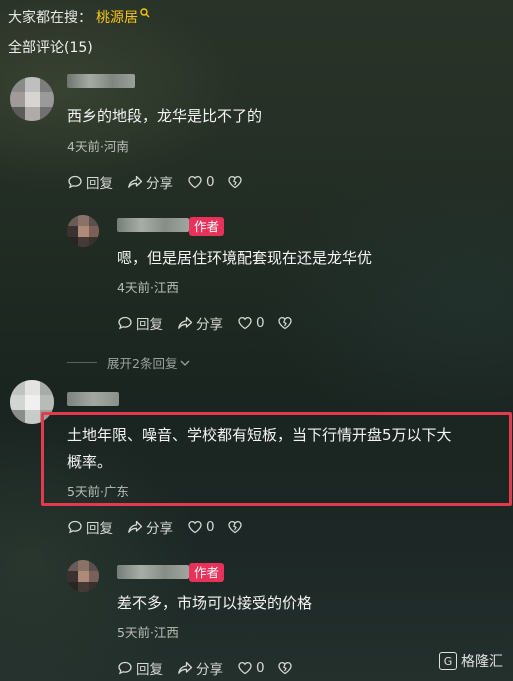  I want to click on reply-text: 差不多，市场可以接受的价格, so click(215, 603).